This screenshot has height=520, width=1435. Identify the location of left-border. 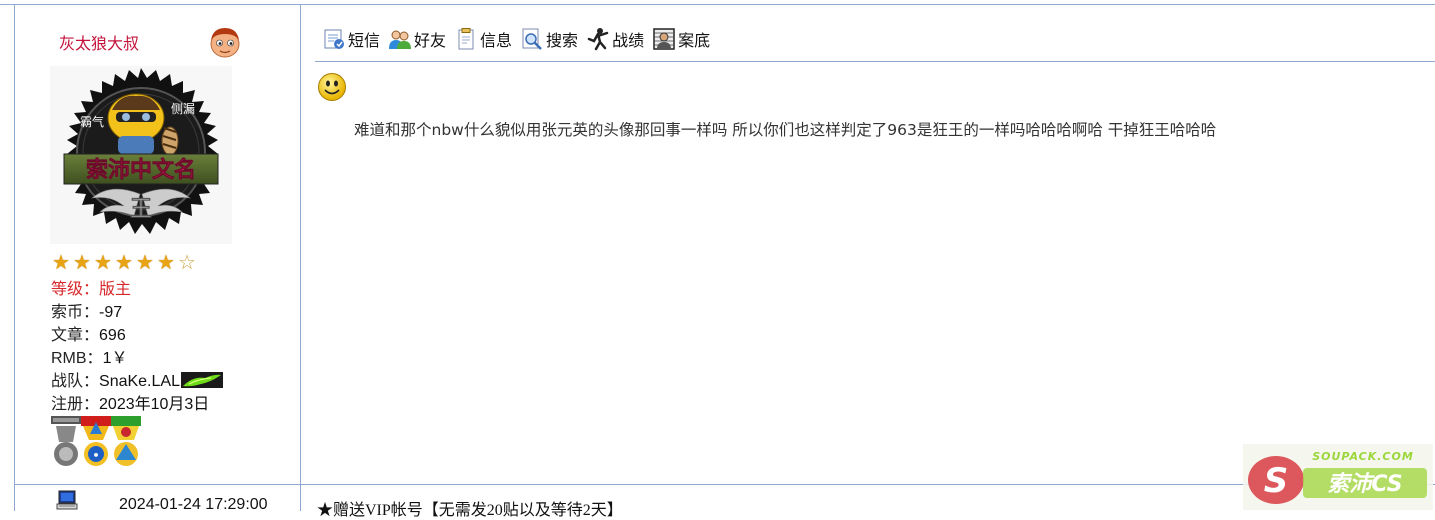
(14, 257).